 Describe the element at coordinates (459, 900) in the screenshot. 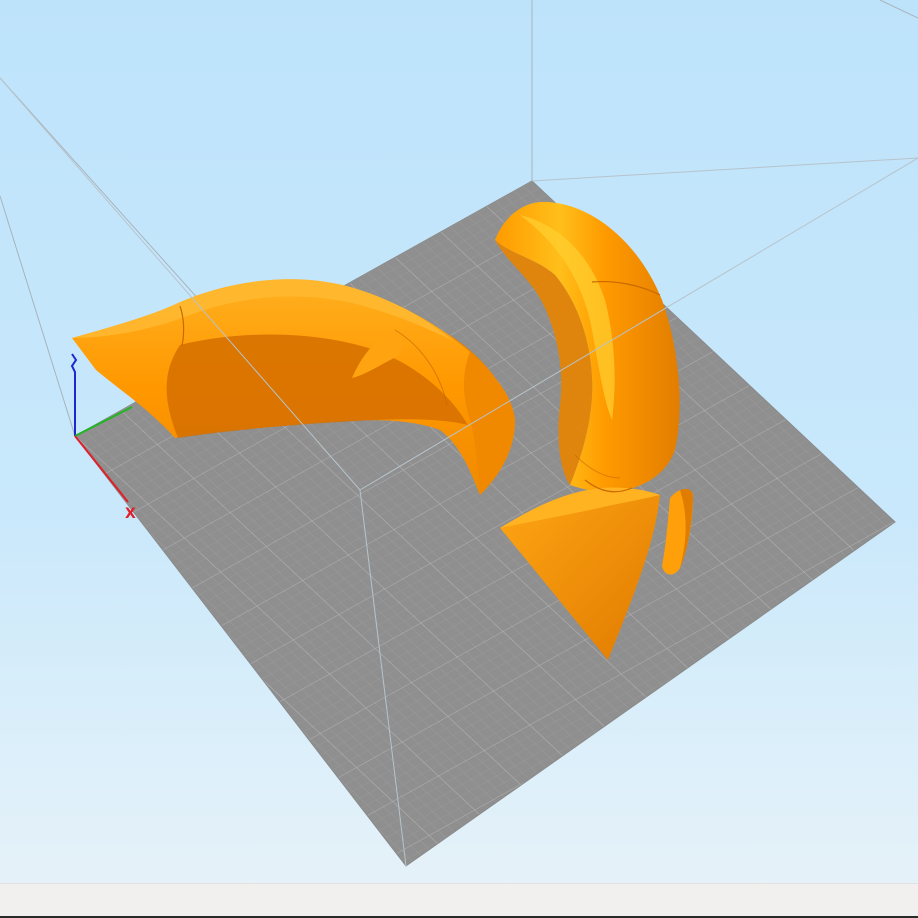

I see `status-bar` at that location.